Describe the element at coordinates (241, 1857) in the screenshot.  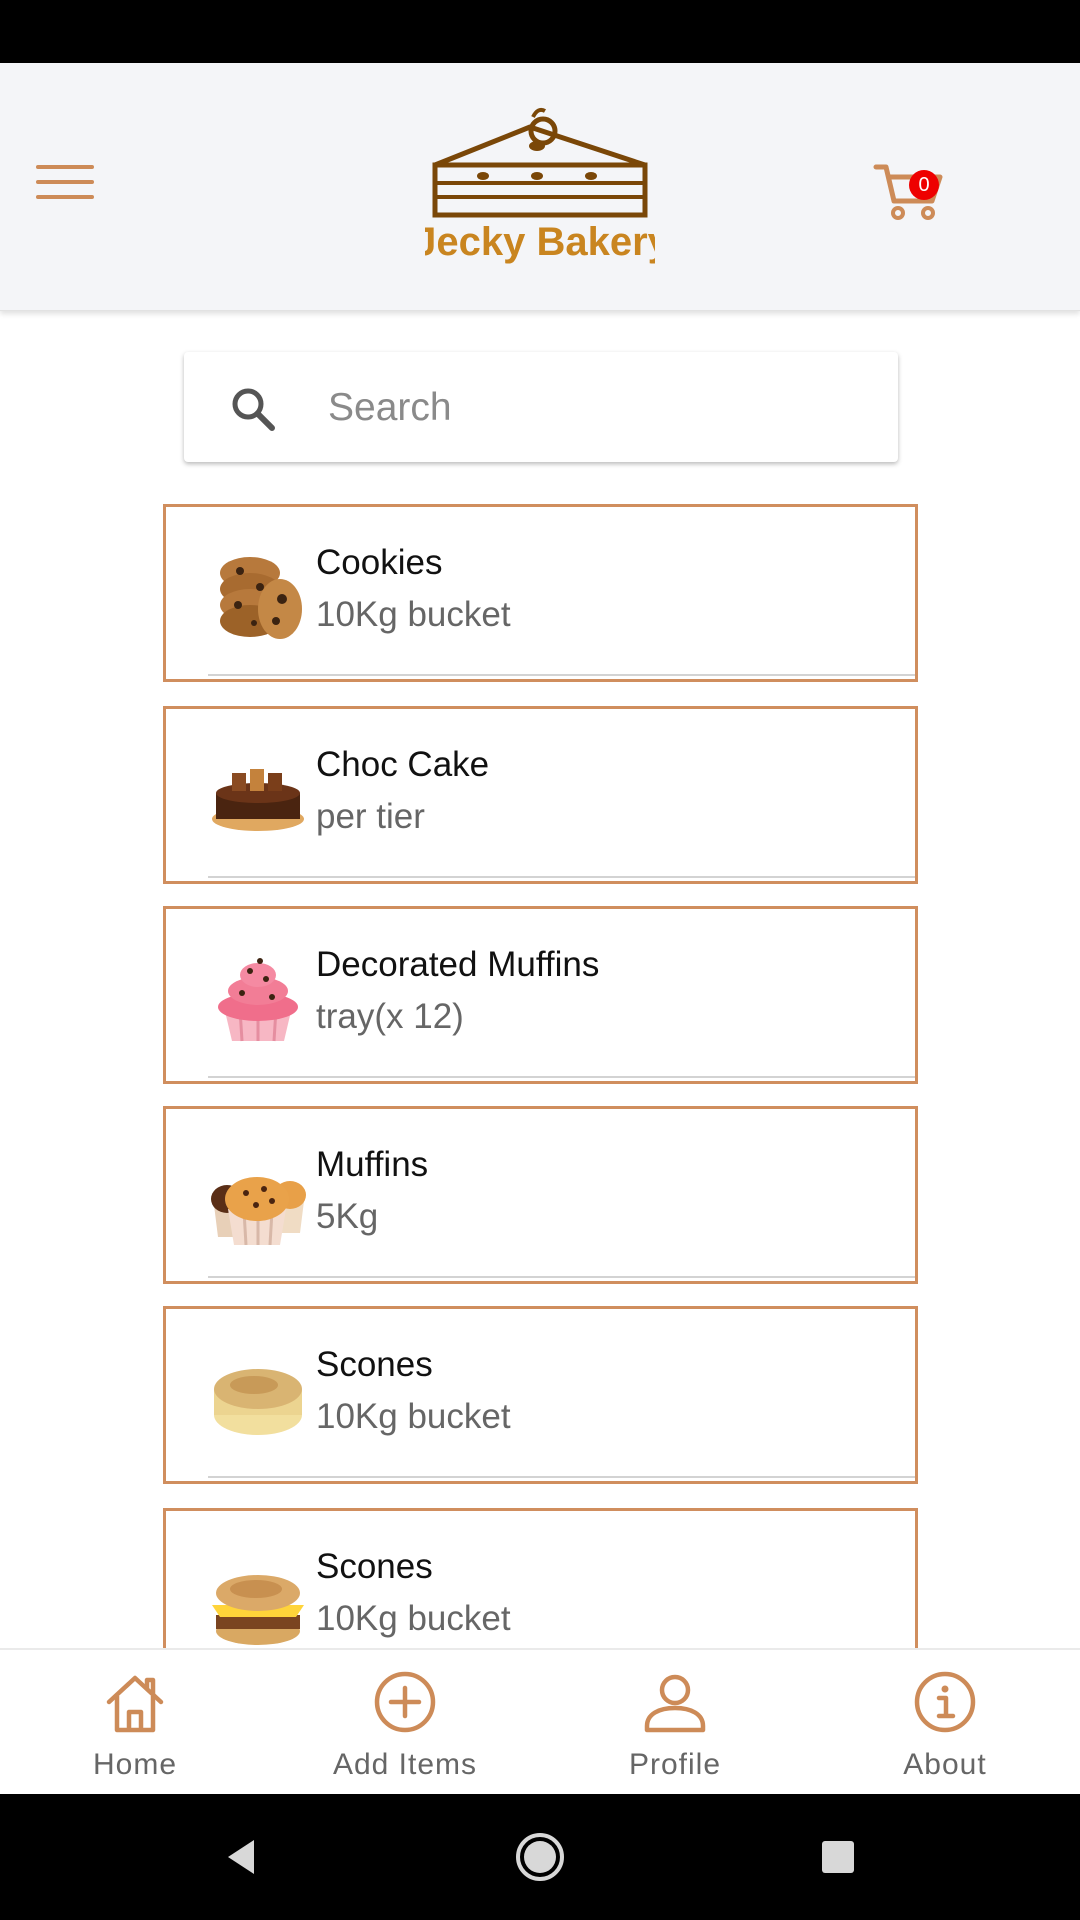
I see `back-icon` at that location.